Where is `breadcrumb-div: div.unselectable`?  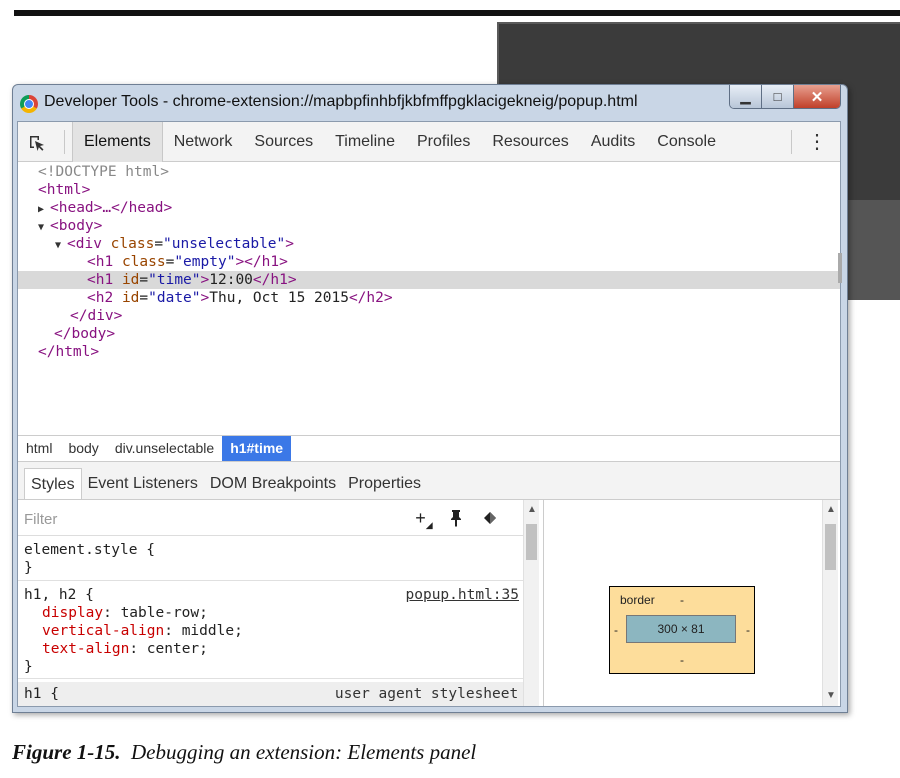
breadcrumb-div: div.unselectable is located at coordinates (164, 448).